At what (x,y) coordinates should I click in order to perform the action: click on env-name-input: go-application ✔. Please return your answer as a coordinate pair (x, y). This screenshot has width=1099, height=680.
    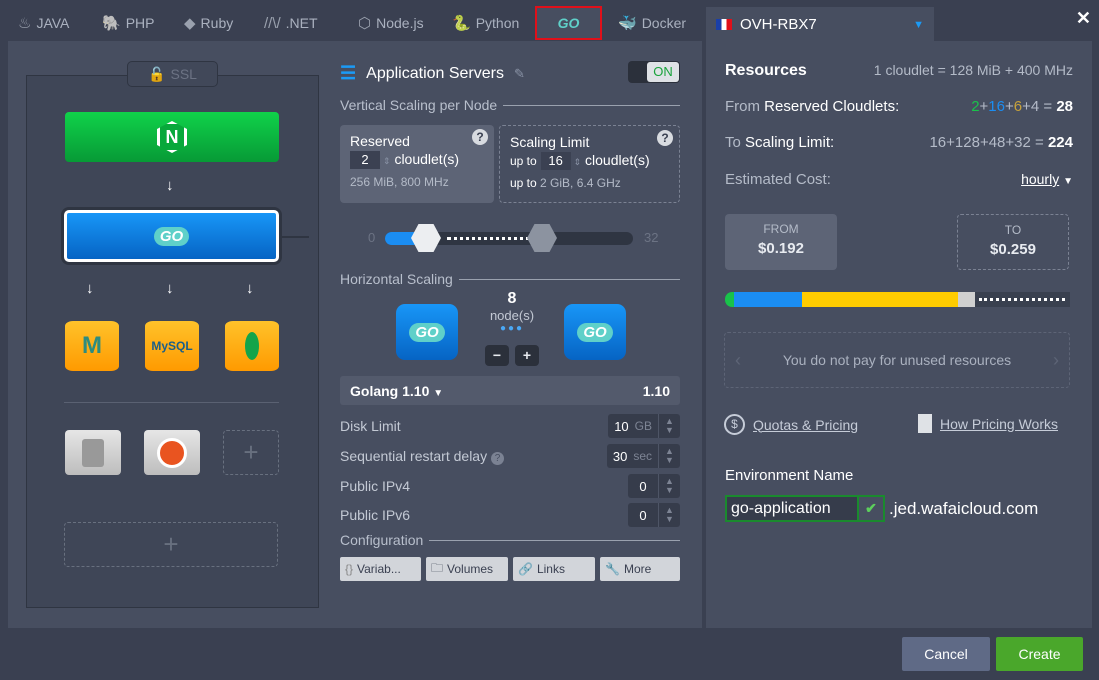
    Looking at the image, I should click on (805, 508).